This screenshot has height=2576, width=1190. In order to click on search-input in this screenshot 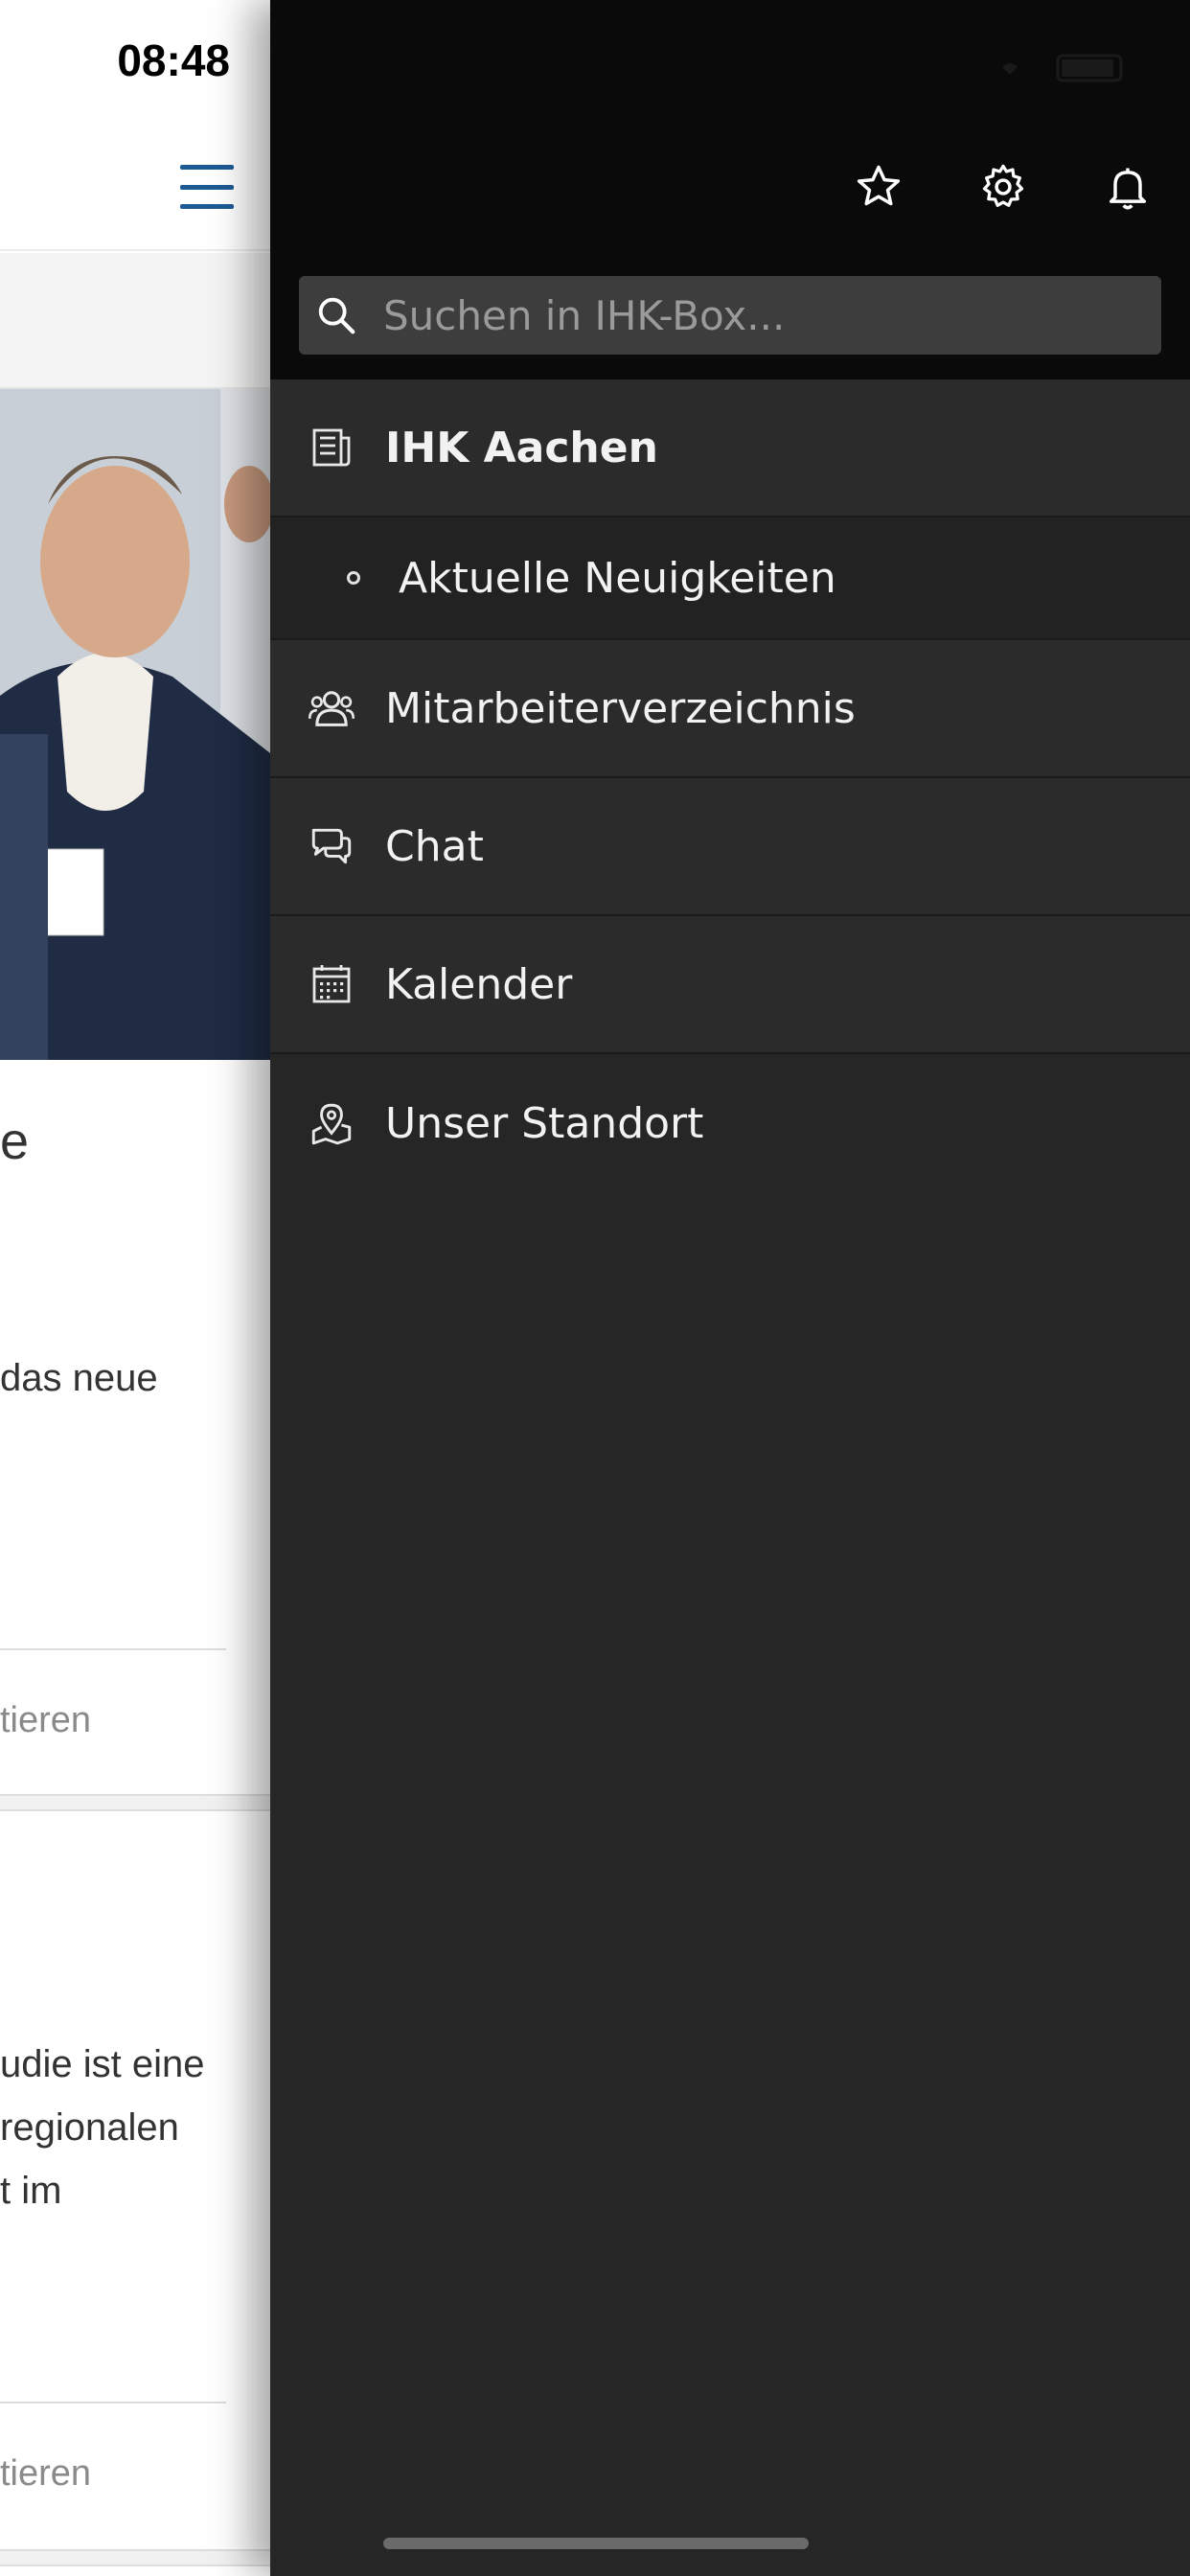, I will do `click(772, 315)`.